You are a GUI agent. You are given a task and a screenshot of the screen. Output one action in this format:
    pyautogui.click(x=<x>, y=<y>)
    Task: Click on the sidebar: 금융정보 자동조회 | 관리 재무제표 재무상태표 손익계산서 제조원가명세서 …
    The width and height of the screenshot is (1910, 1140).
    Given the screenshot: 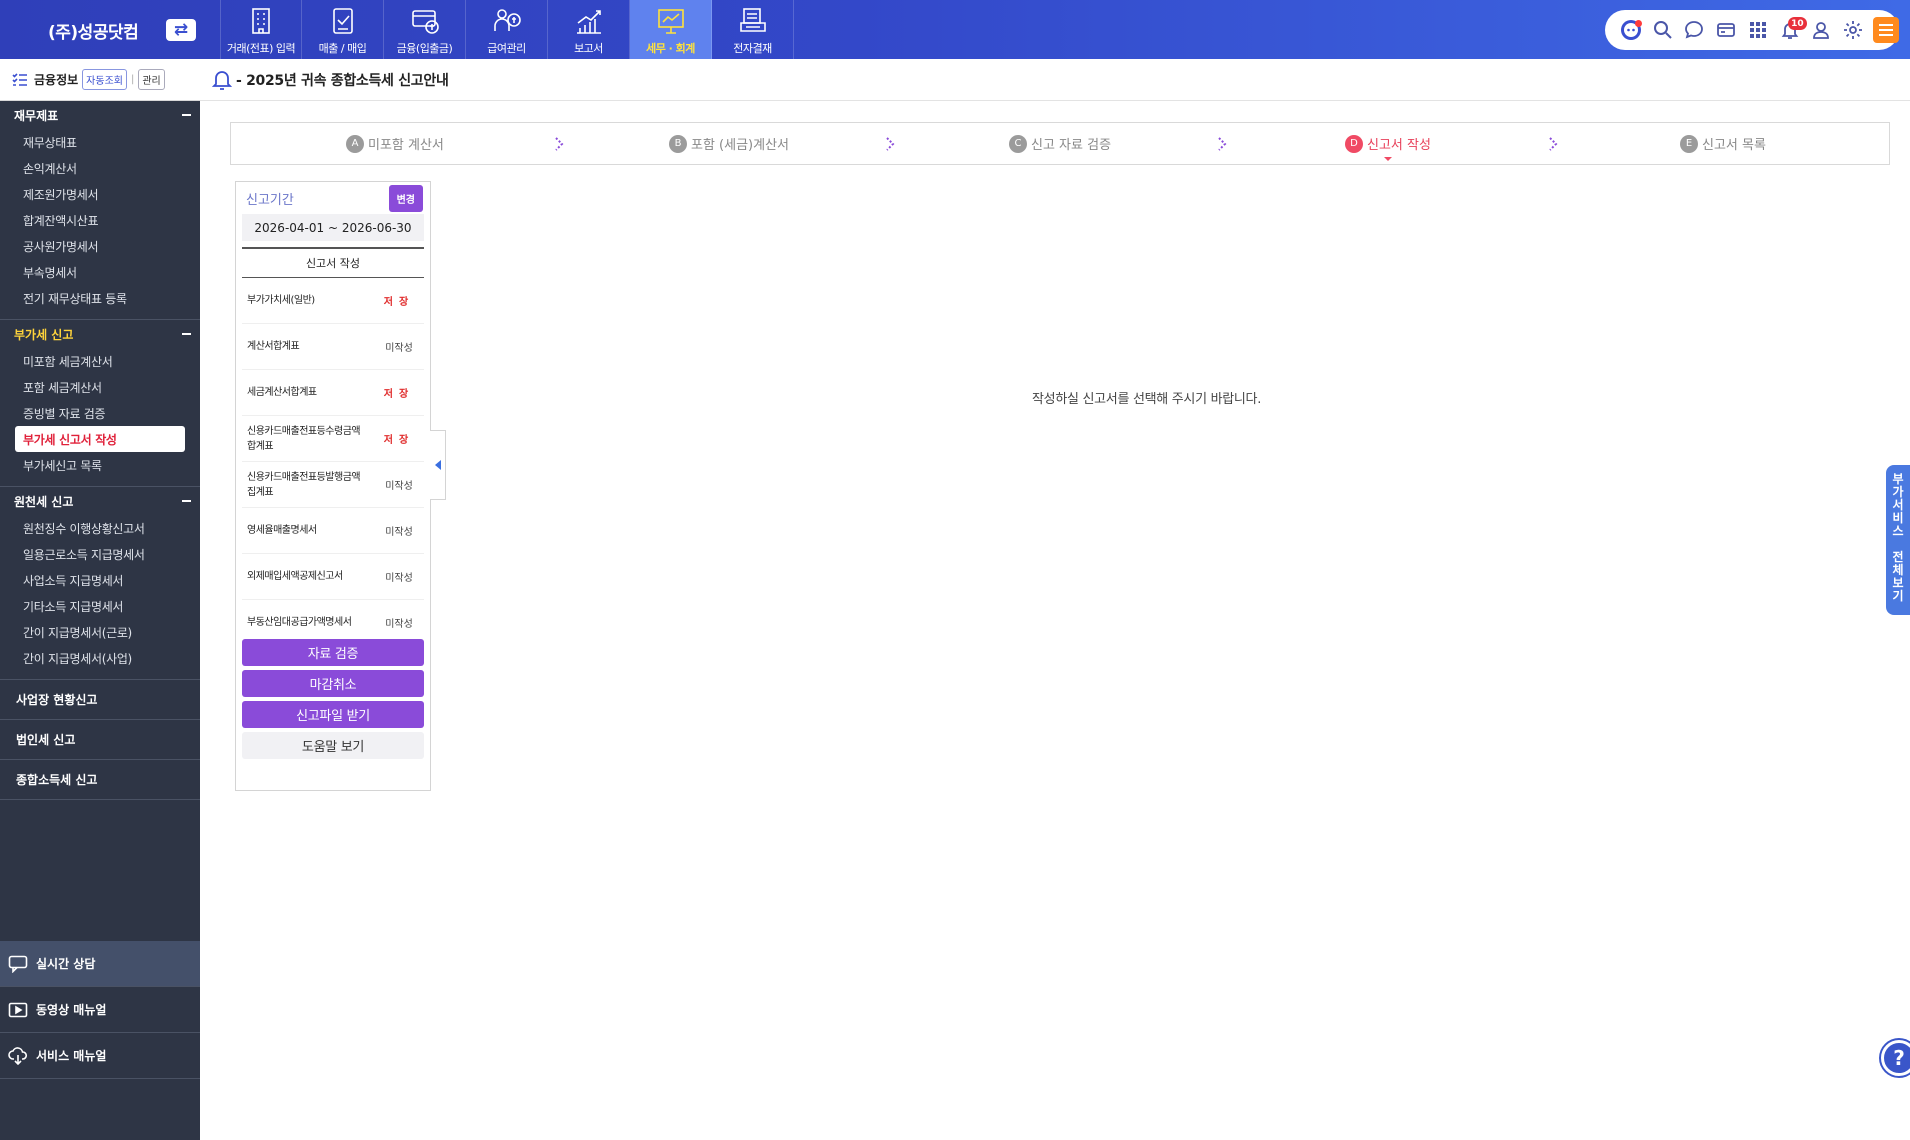 What is the action you would take?
    pyautogui.click(x=100, y=599)
    